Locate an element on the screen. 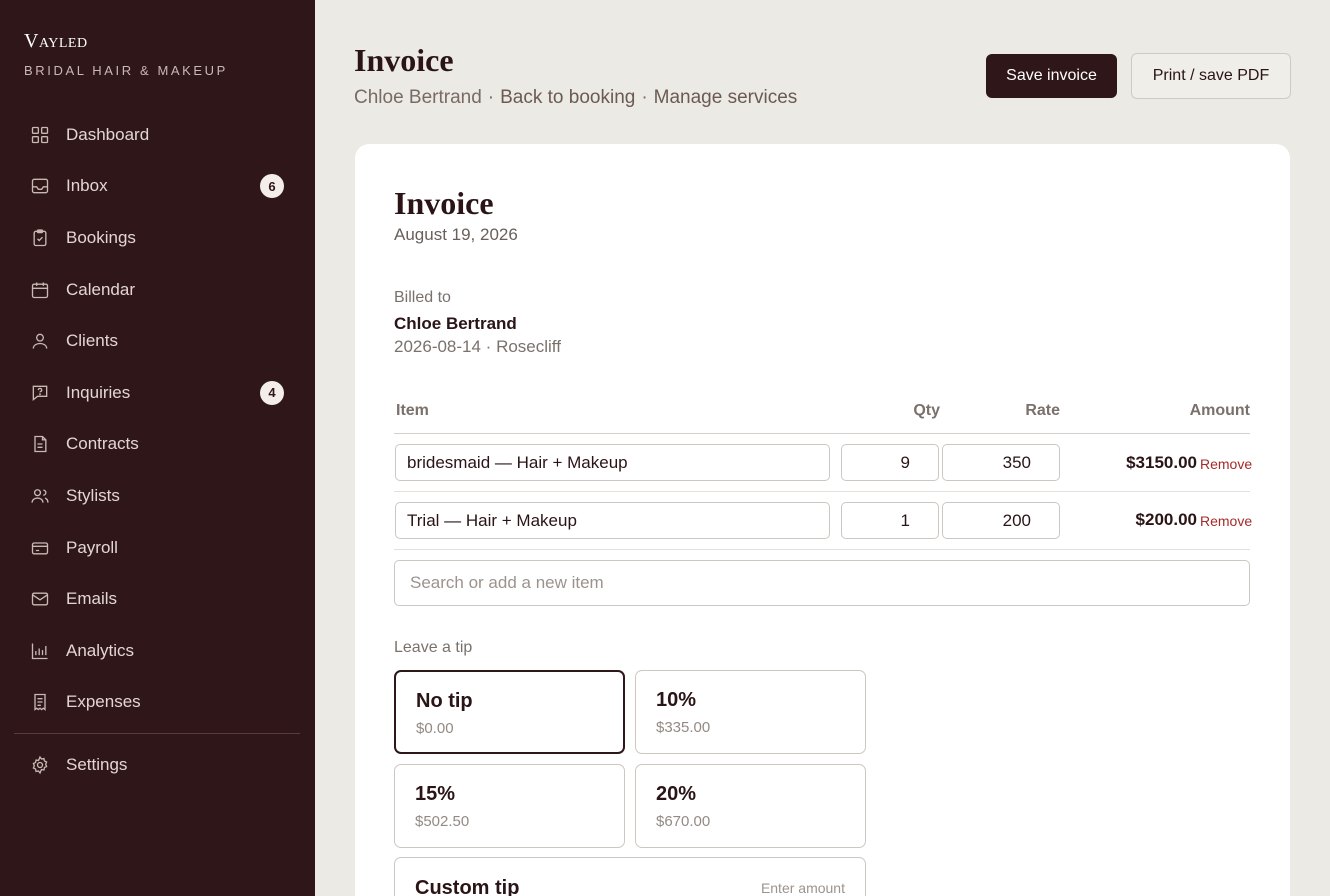 The height and width of the screenshot is (896, 1330). gear-icon is located at coordinates (40, 765).